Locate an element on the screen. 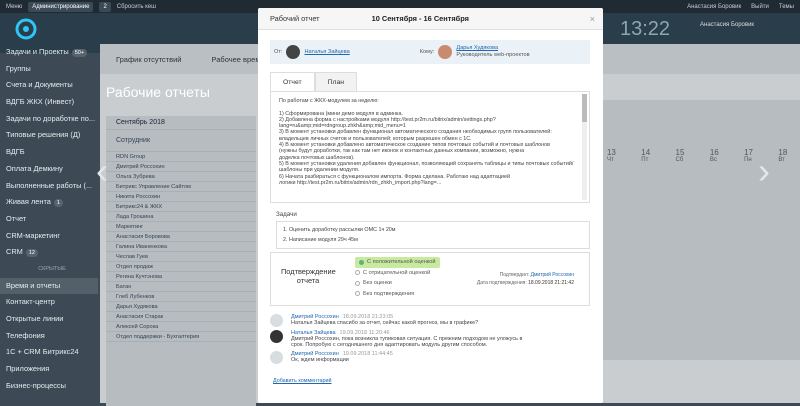  logo-icon is located at coordinates (26, 29).